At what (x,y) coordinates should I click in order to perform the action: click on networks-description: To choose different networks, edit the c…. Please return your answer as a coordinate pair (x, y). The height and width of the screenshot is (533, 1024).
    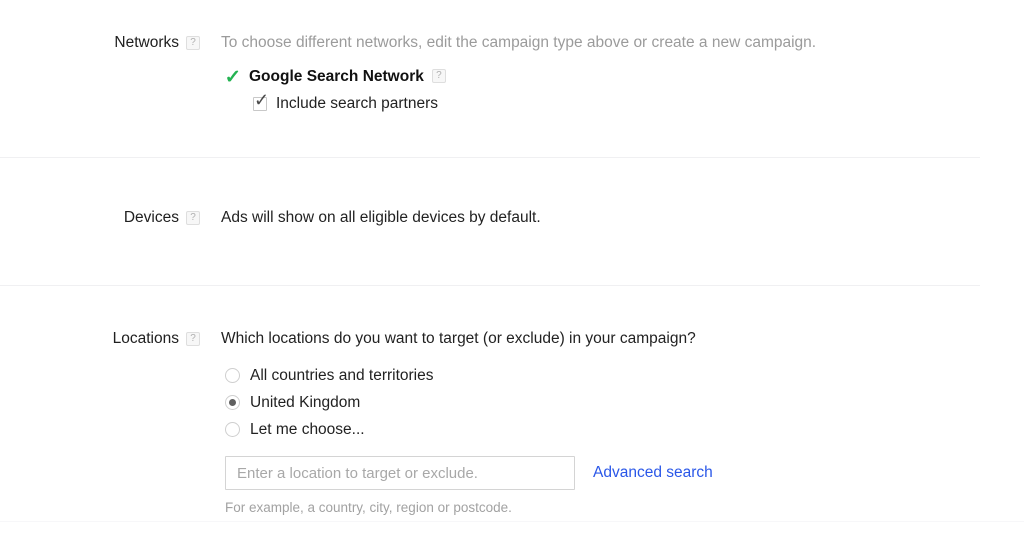
    Looking at the image, I should click on (519, 42).